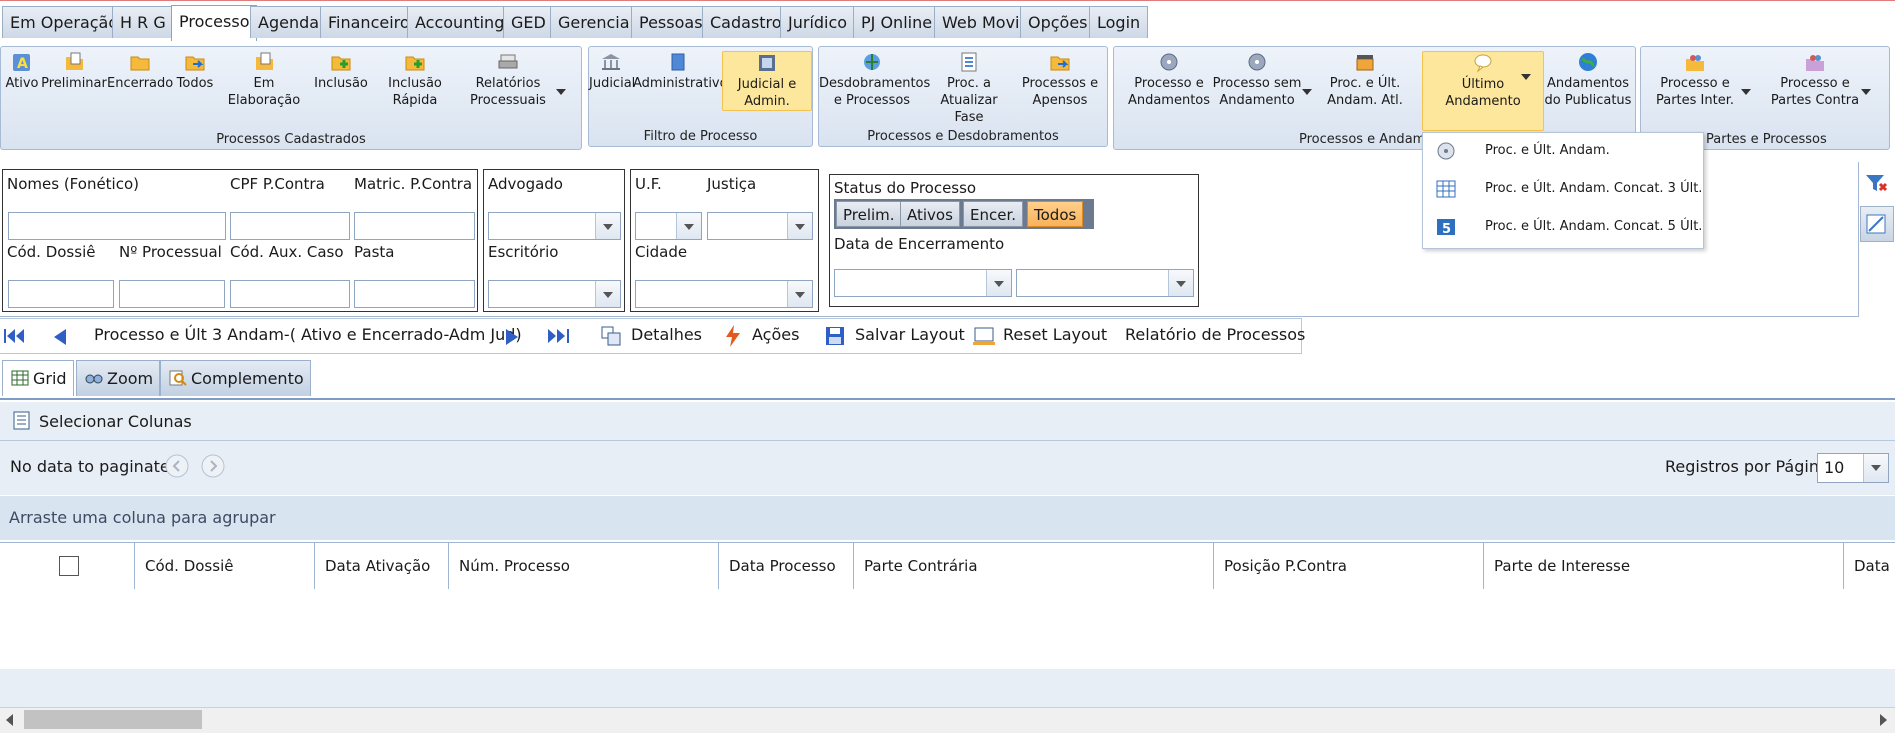 The height and width of the screenshot is (740, 1895). I want to click on data-encerramento-to, so click(1105, 283).